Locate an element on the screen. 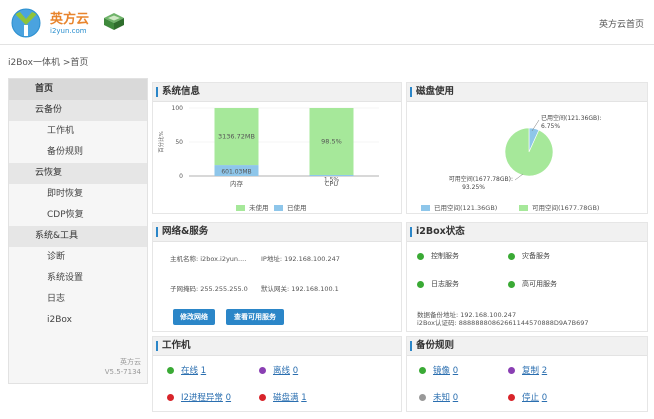  panel-title: 工作机 is located at coordinates (277, 346).